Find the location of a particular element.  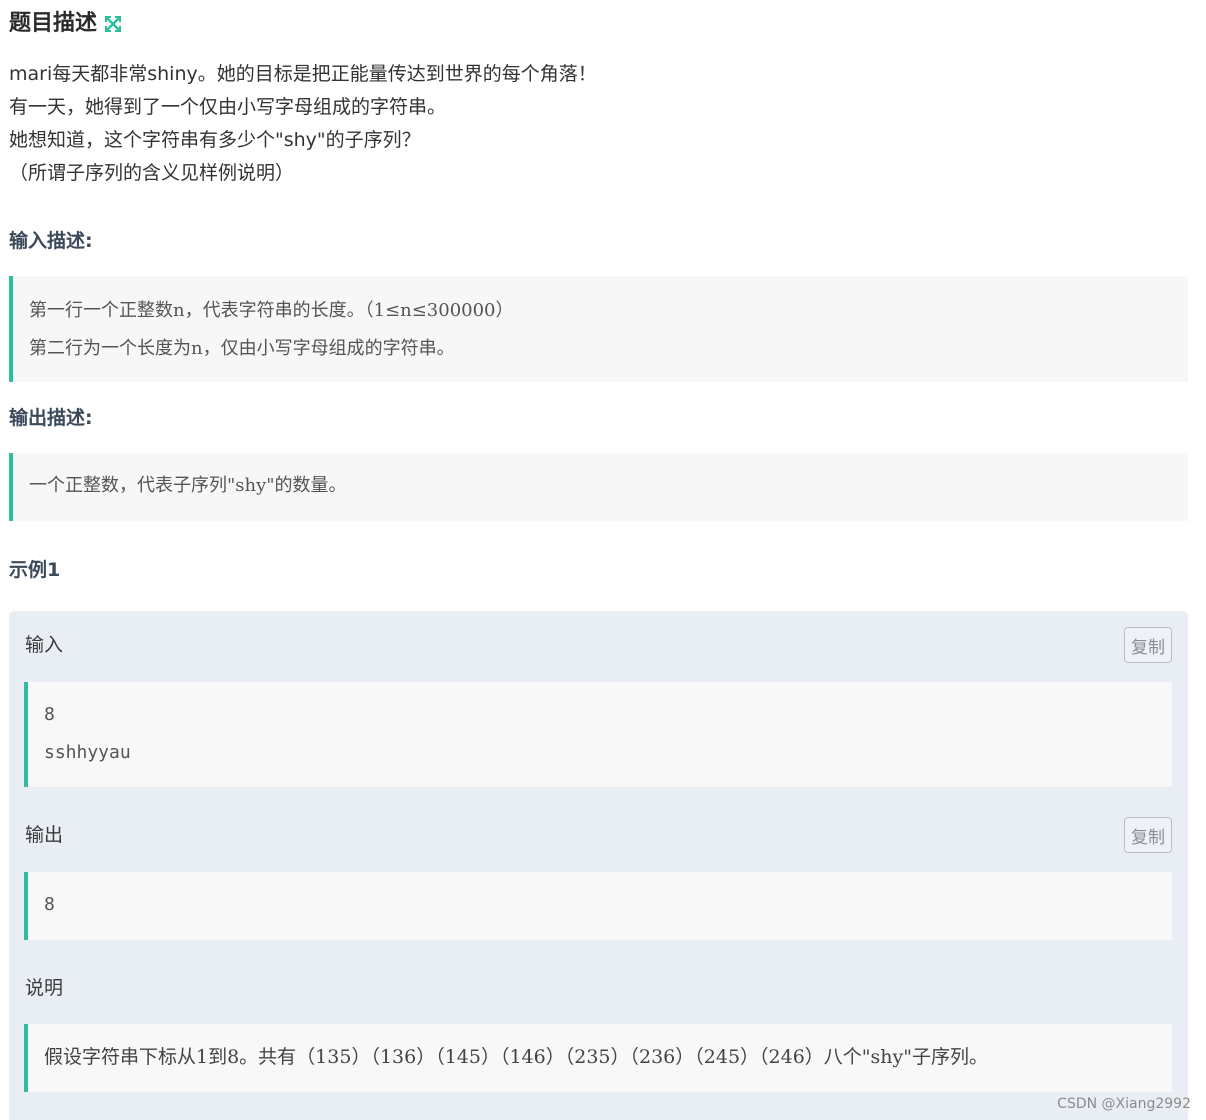

example-explain-label: 说明 is located at coordinates (44, 988).